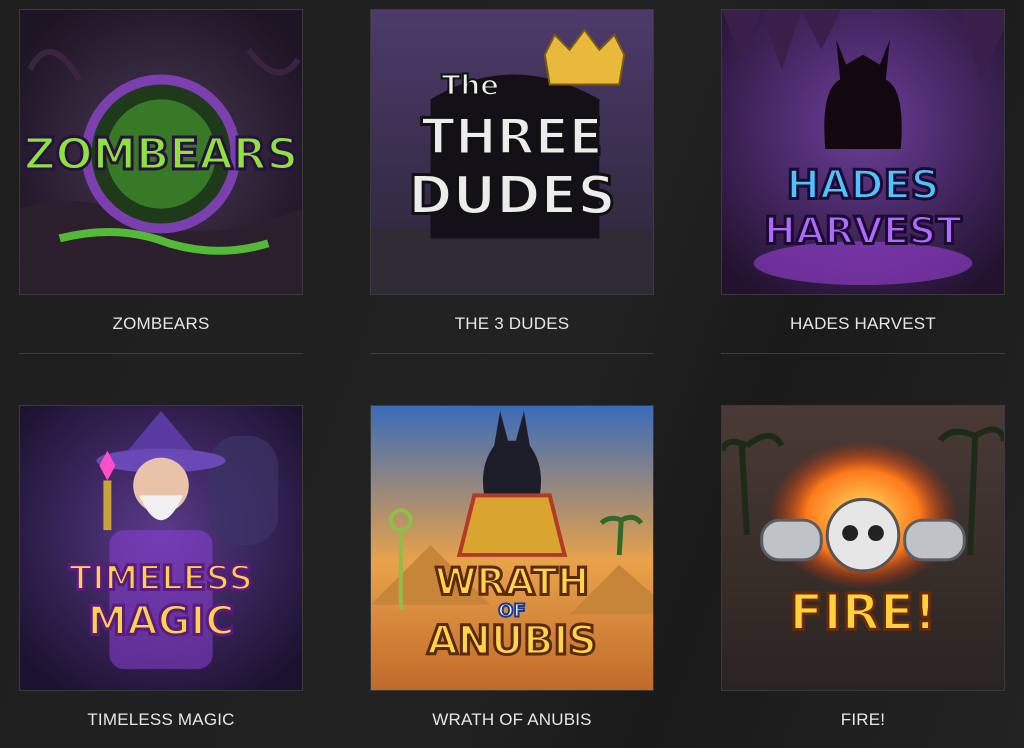 This screenshot has height=748, width=1024. What do you see at coordinates (863, 230) in the screenshot?
I see `hades-harvest-logo-harvest: HARVEST` at bounding box center [863, 230].